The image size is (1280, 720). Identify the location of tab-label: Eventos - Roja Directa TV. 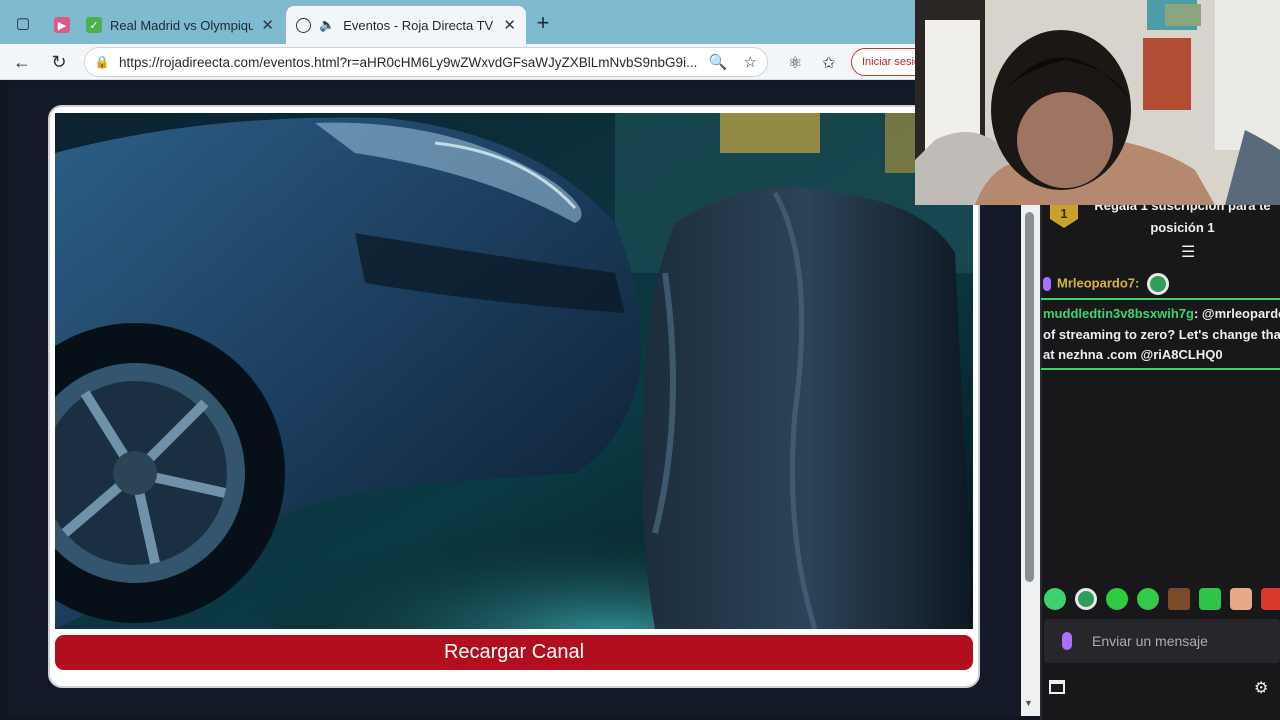
(418, 25).